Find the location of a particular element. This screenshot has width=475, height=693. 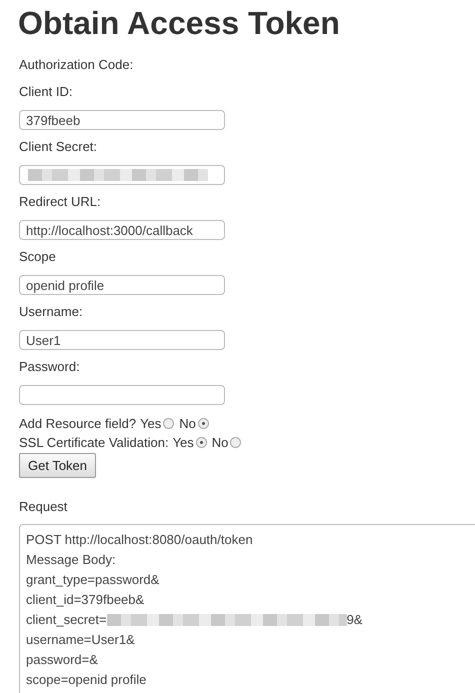

request-line: scope=openid profile is located at coordinates (87, 680).